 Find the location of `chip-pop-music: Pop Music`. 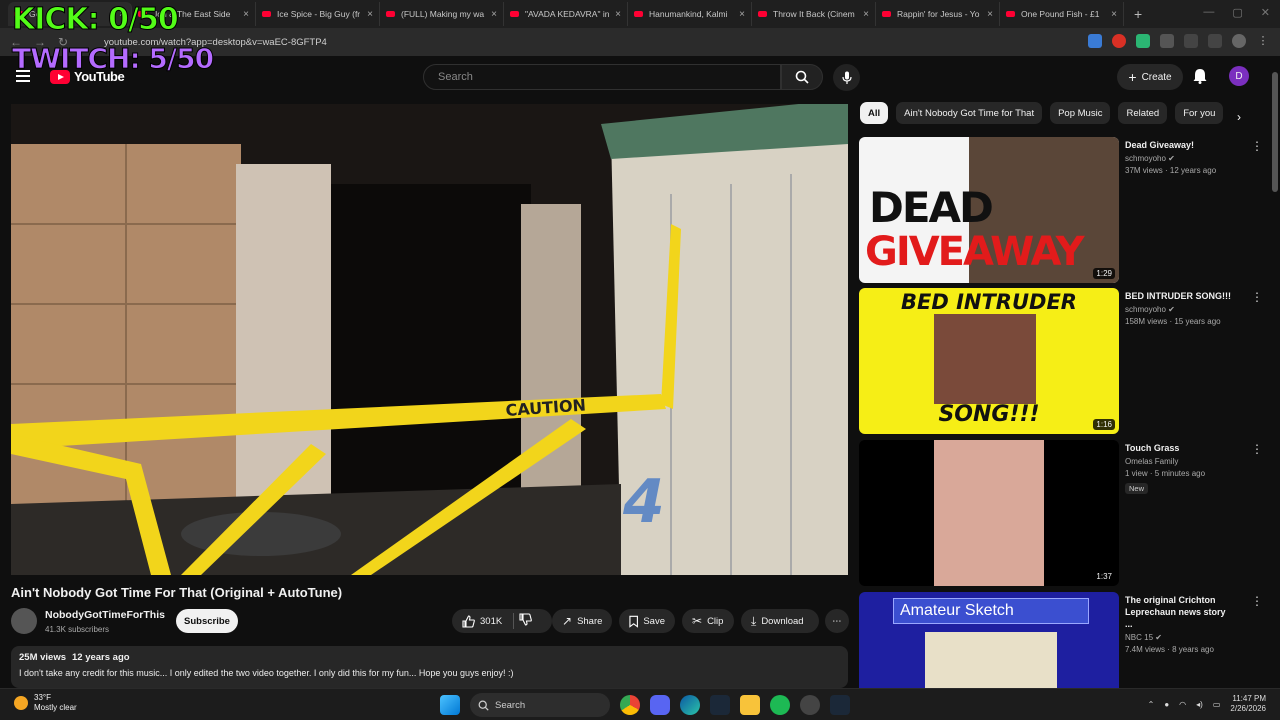

chip-pop-music: Pop Music is located at coordinates (1080, 113).